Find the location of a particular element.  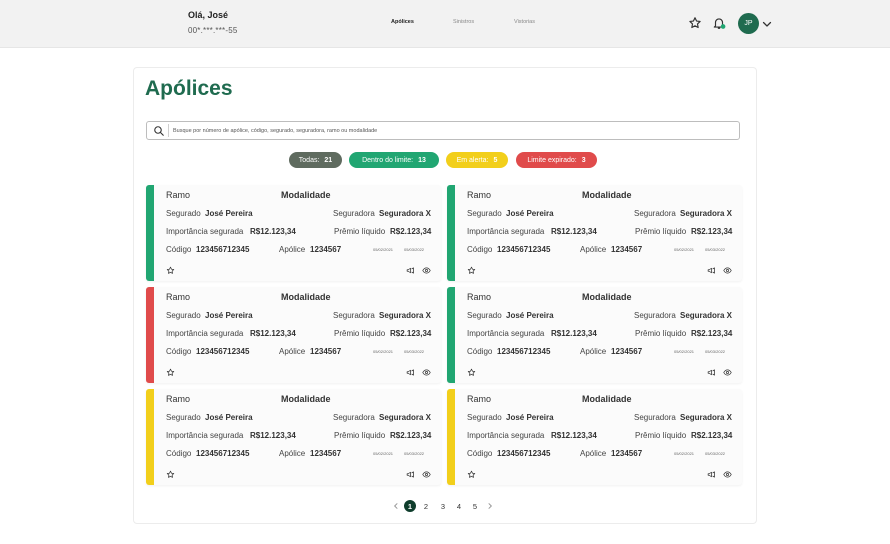

filter-chip-em-alerta: Em alerta: 5 is located at coordinates (477, 160).